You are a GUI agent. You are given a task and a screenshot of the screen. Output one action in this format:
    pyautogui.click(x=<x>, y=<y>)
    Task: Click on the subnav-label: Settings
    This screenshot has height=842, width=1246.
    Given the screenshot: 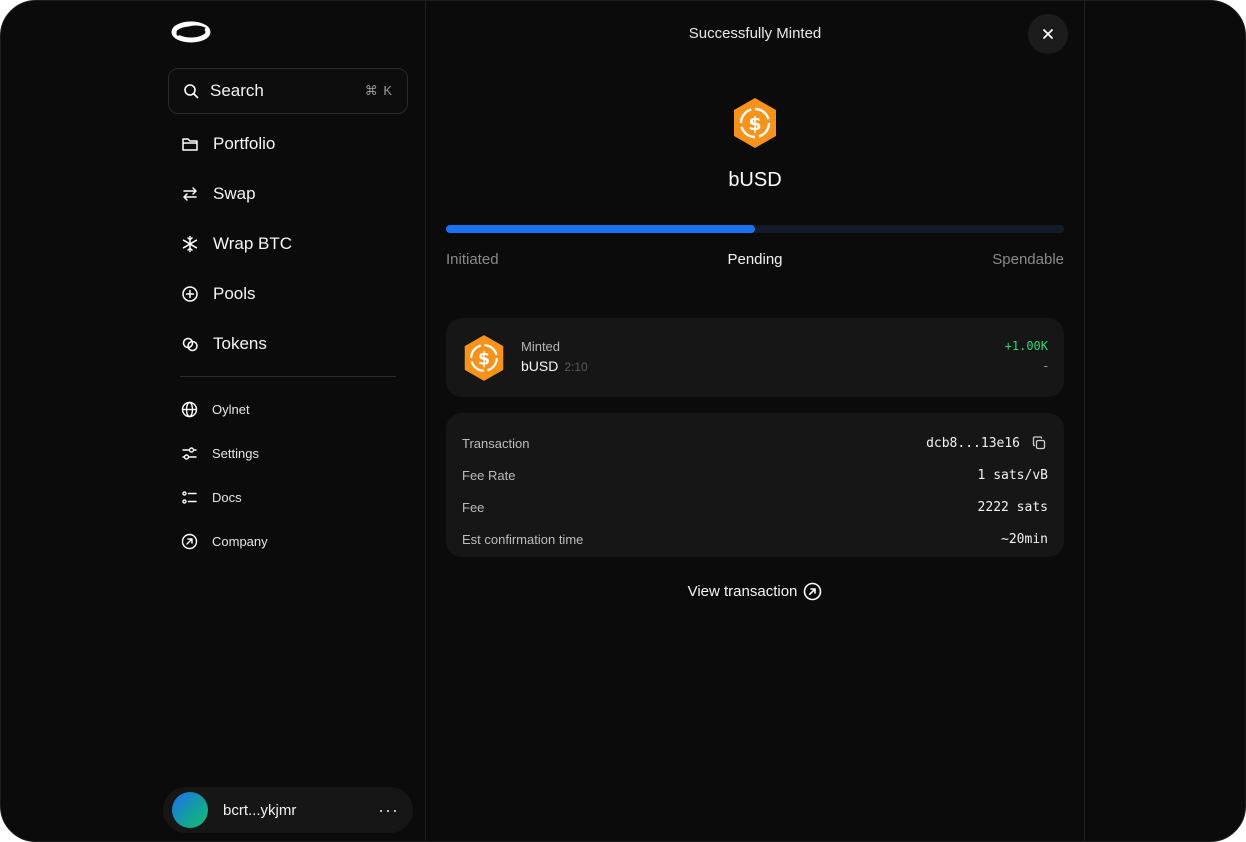 What is the action you would take?
    pyautogui.click(x=235, y=453)
    